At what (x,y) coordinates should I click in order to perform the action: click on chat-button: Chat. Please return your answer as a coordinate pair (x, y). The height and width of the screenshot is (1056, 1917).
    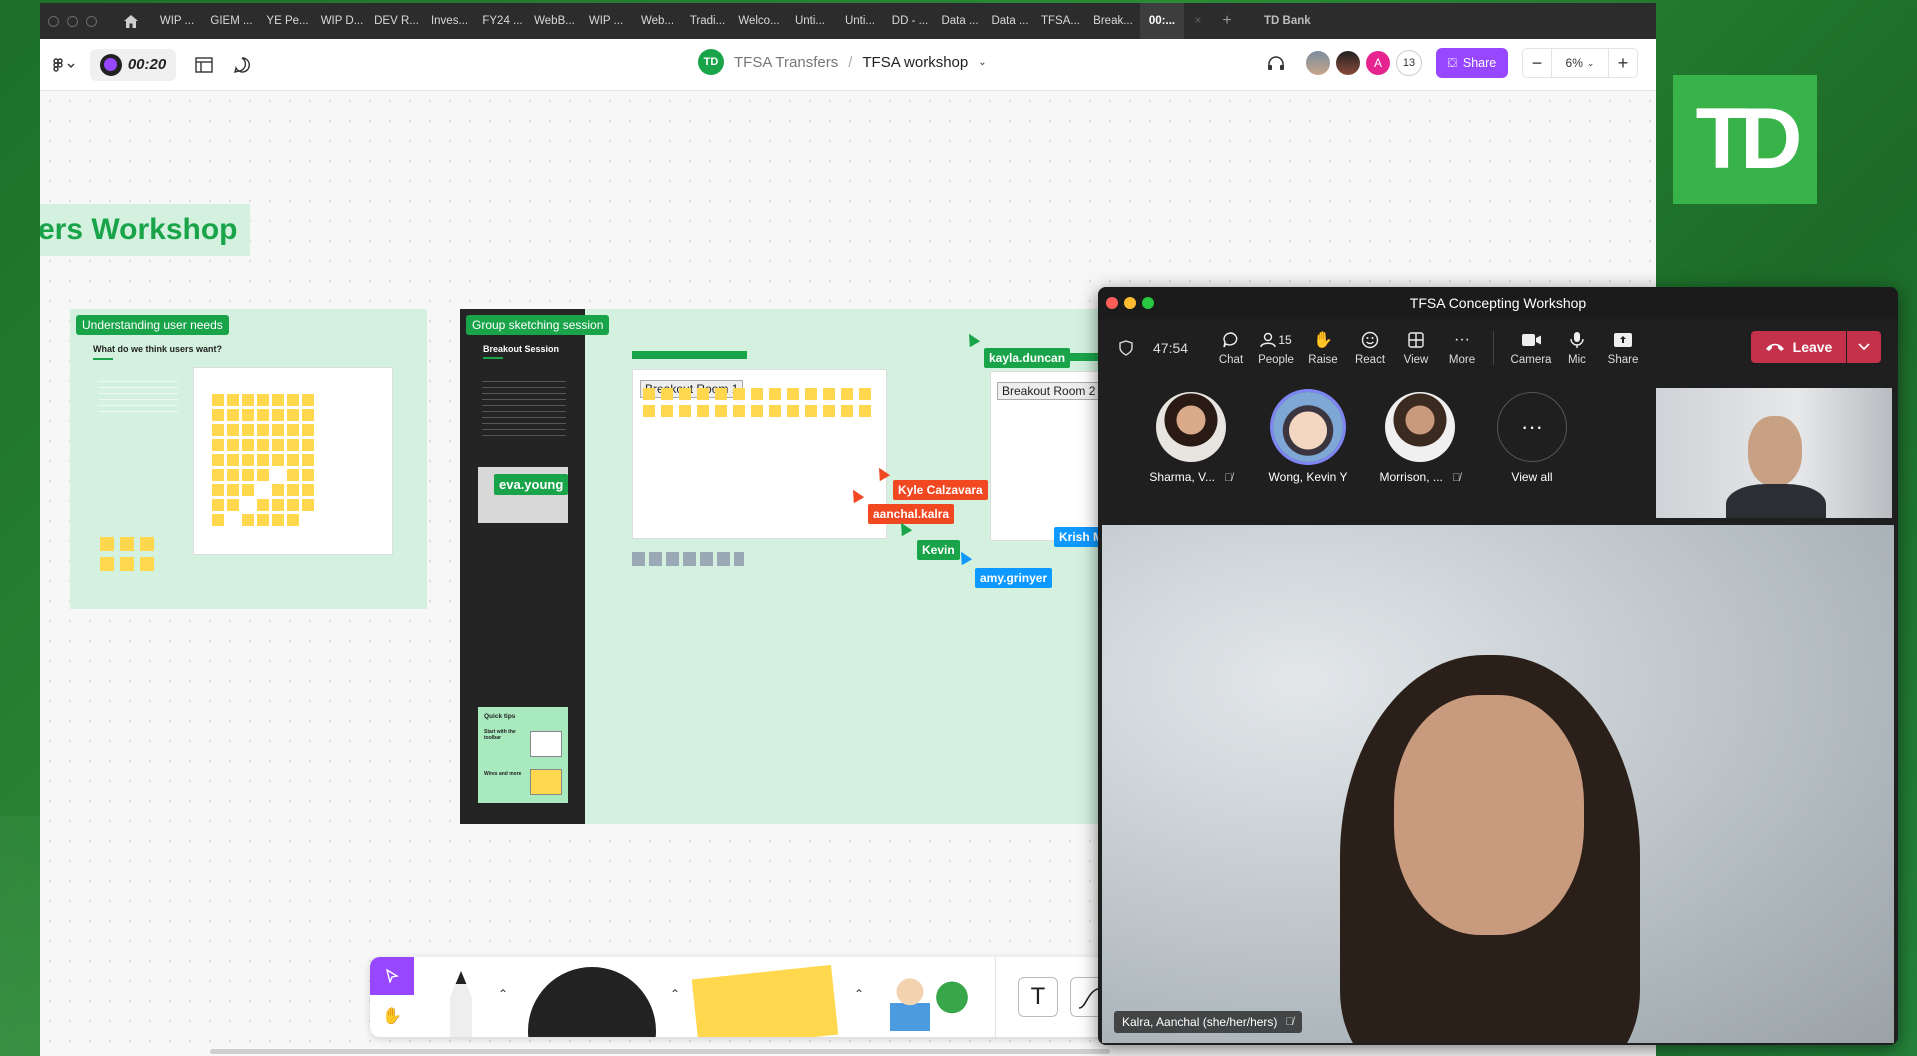
    Looking at the image, I should click on (1231, 348).